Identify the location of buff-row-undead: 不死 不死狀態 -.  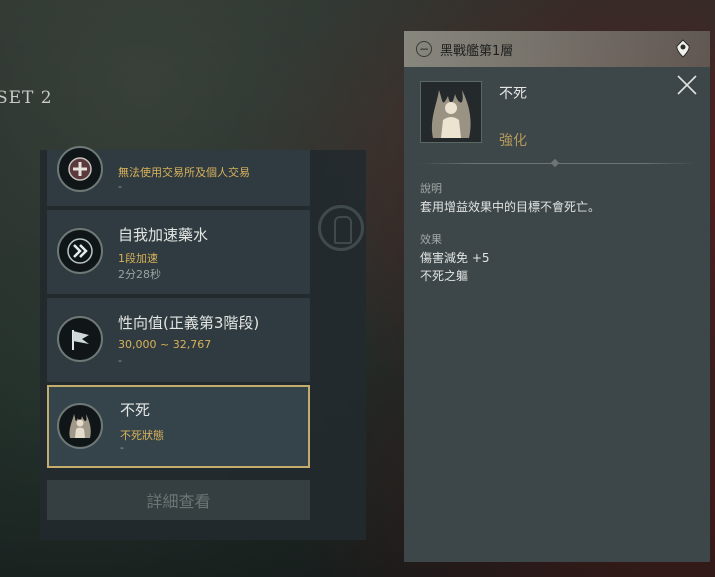
(178, 426).